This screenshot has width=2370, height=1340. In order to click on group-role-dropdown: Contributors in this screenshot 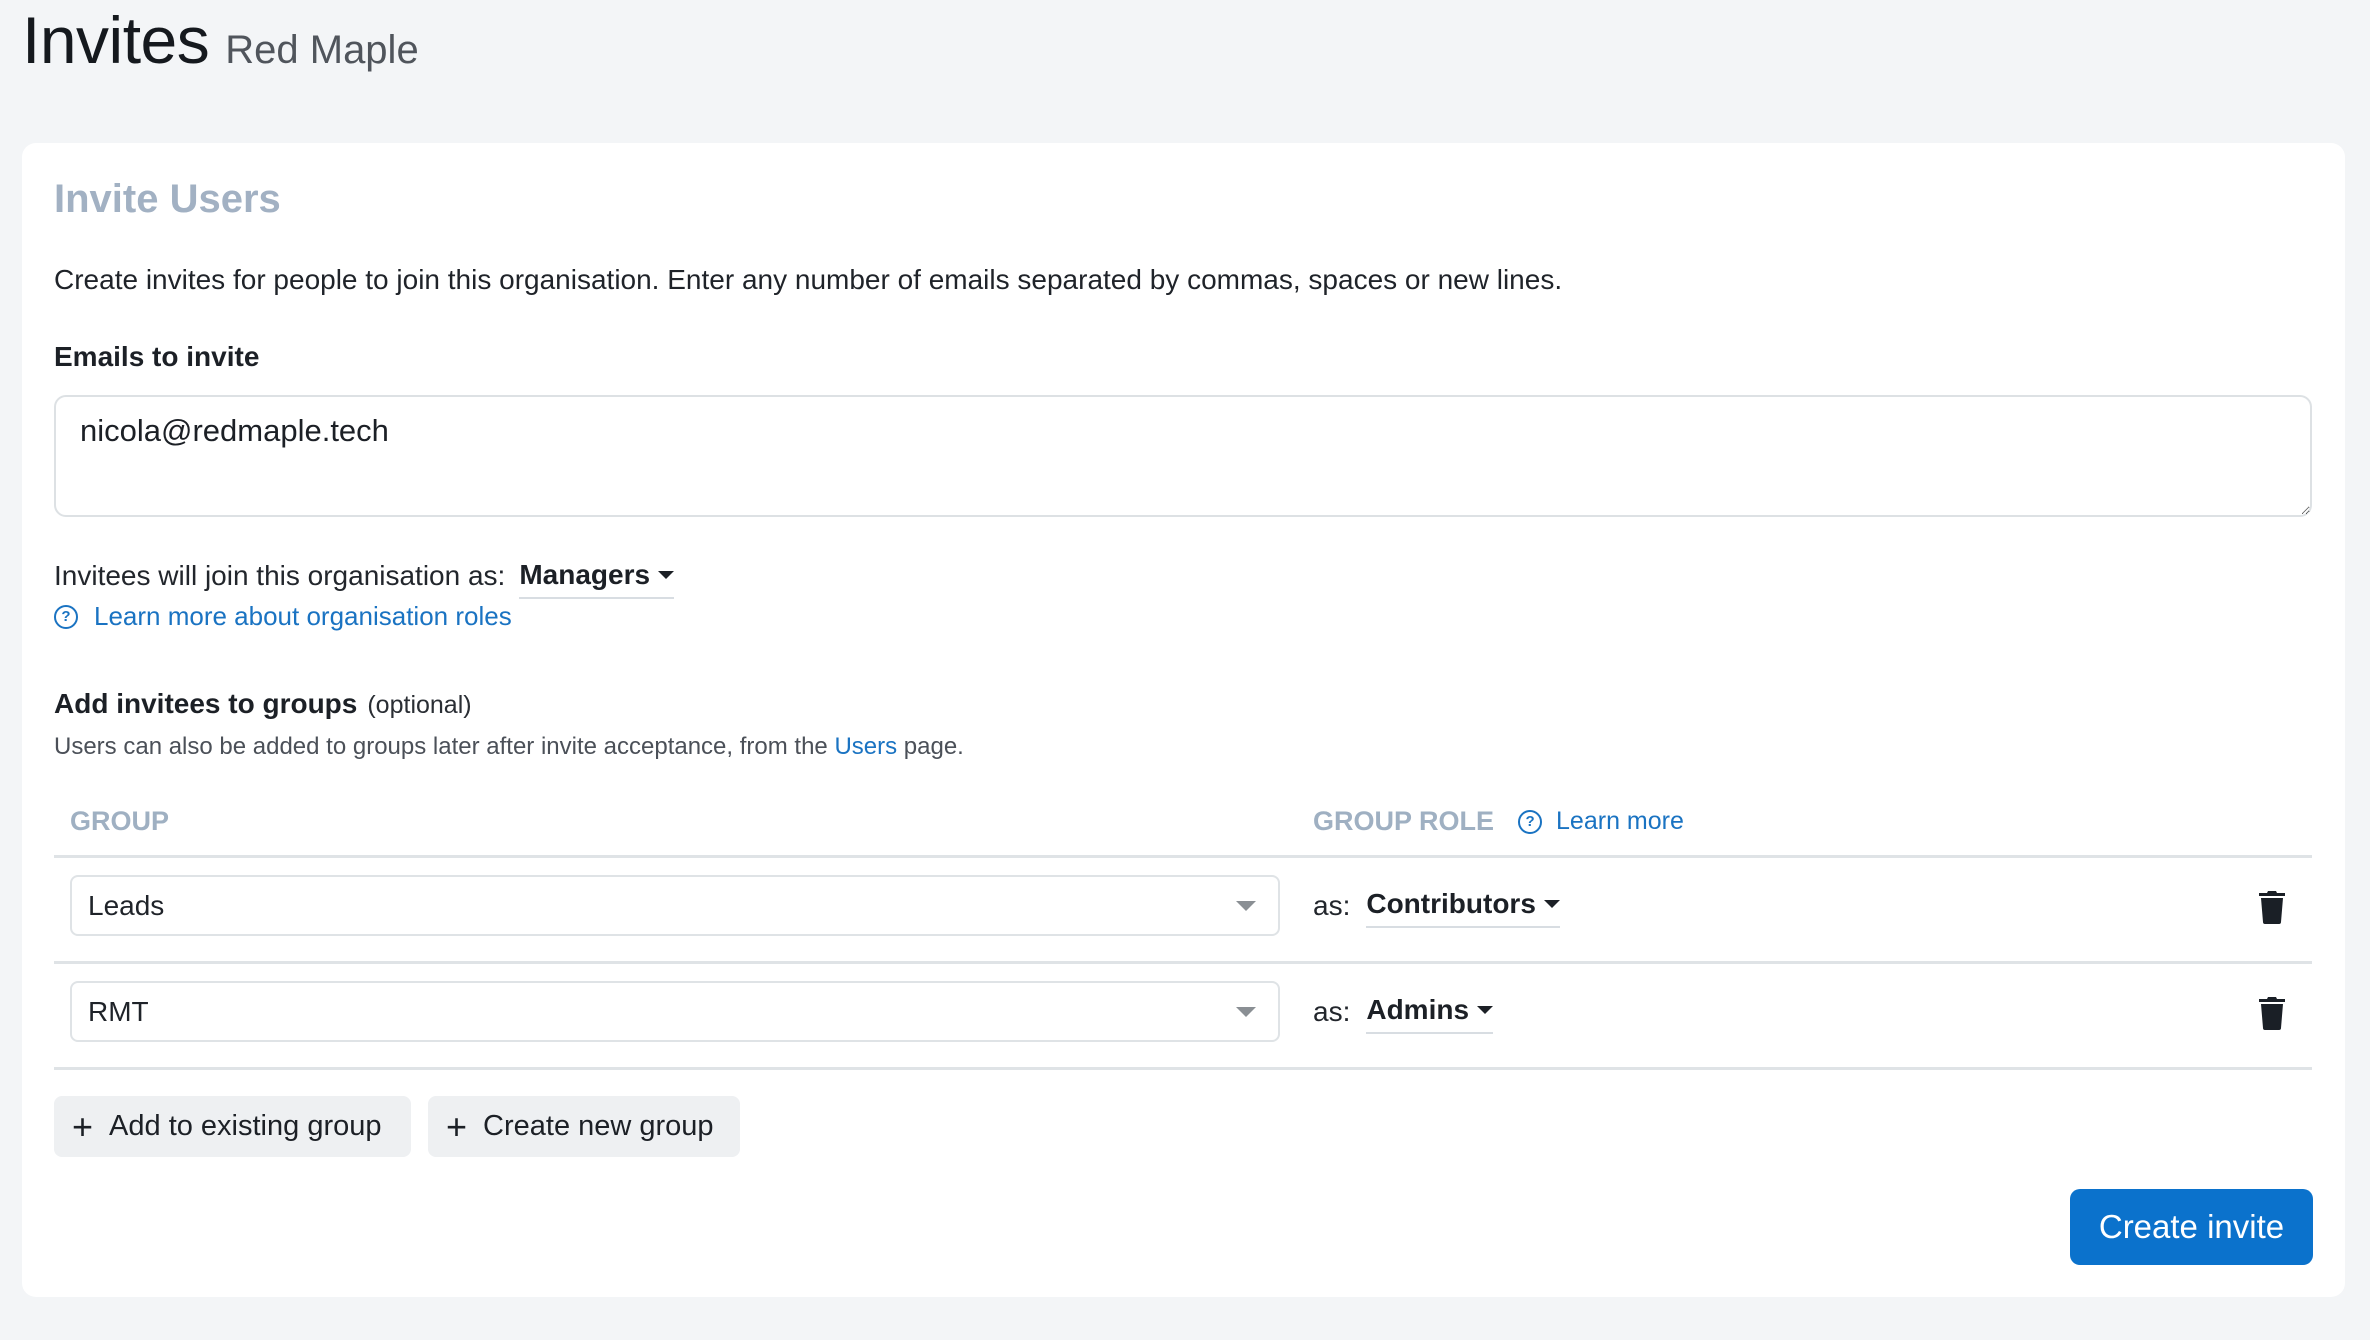, I will do `click(1463, 906)`.